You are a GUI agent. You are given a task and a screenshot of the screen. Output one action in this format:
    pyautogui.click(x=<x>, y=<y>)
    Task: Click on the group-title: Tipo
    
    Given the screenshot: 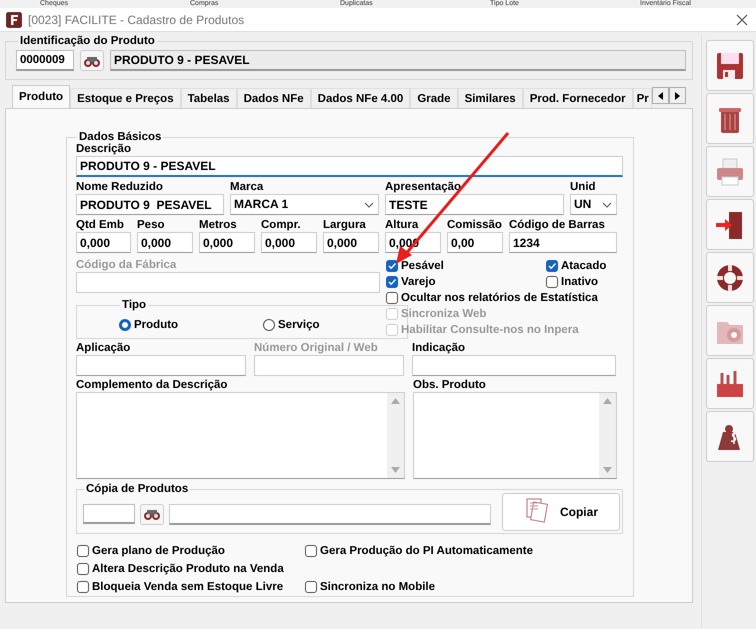 What is the action you would take?
    pyautogui.click(x=134, y=305)
    